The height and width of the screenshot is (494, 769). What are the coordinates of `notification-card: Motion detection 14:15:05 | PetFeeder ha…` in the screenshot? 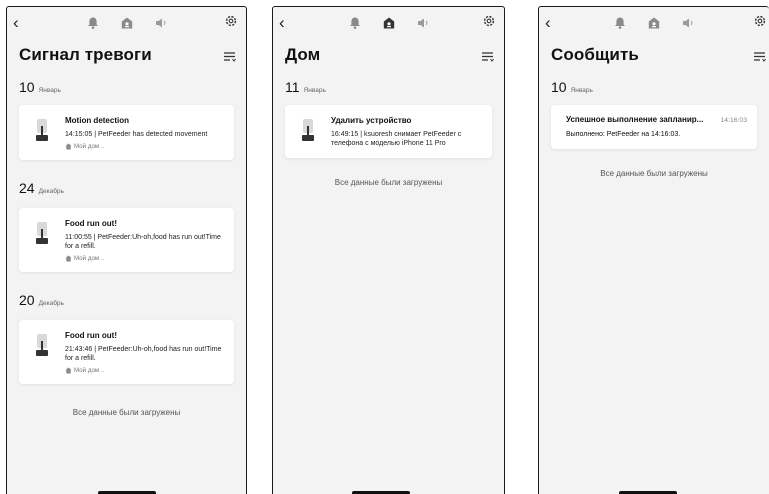 It's located at (126, 132).